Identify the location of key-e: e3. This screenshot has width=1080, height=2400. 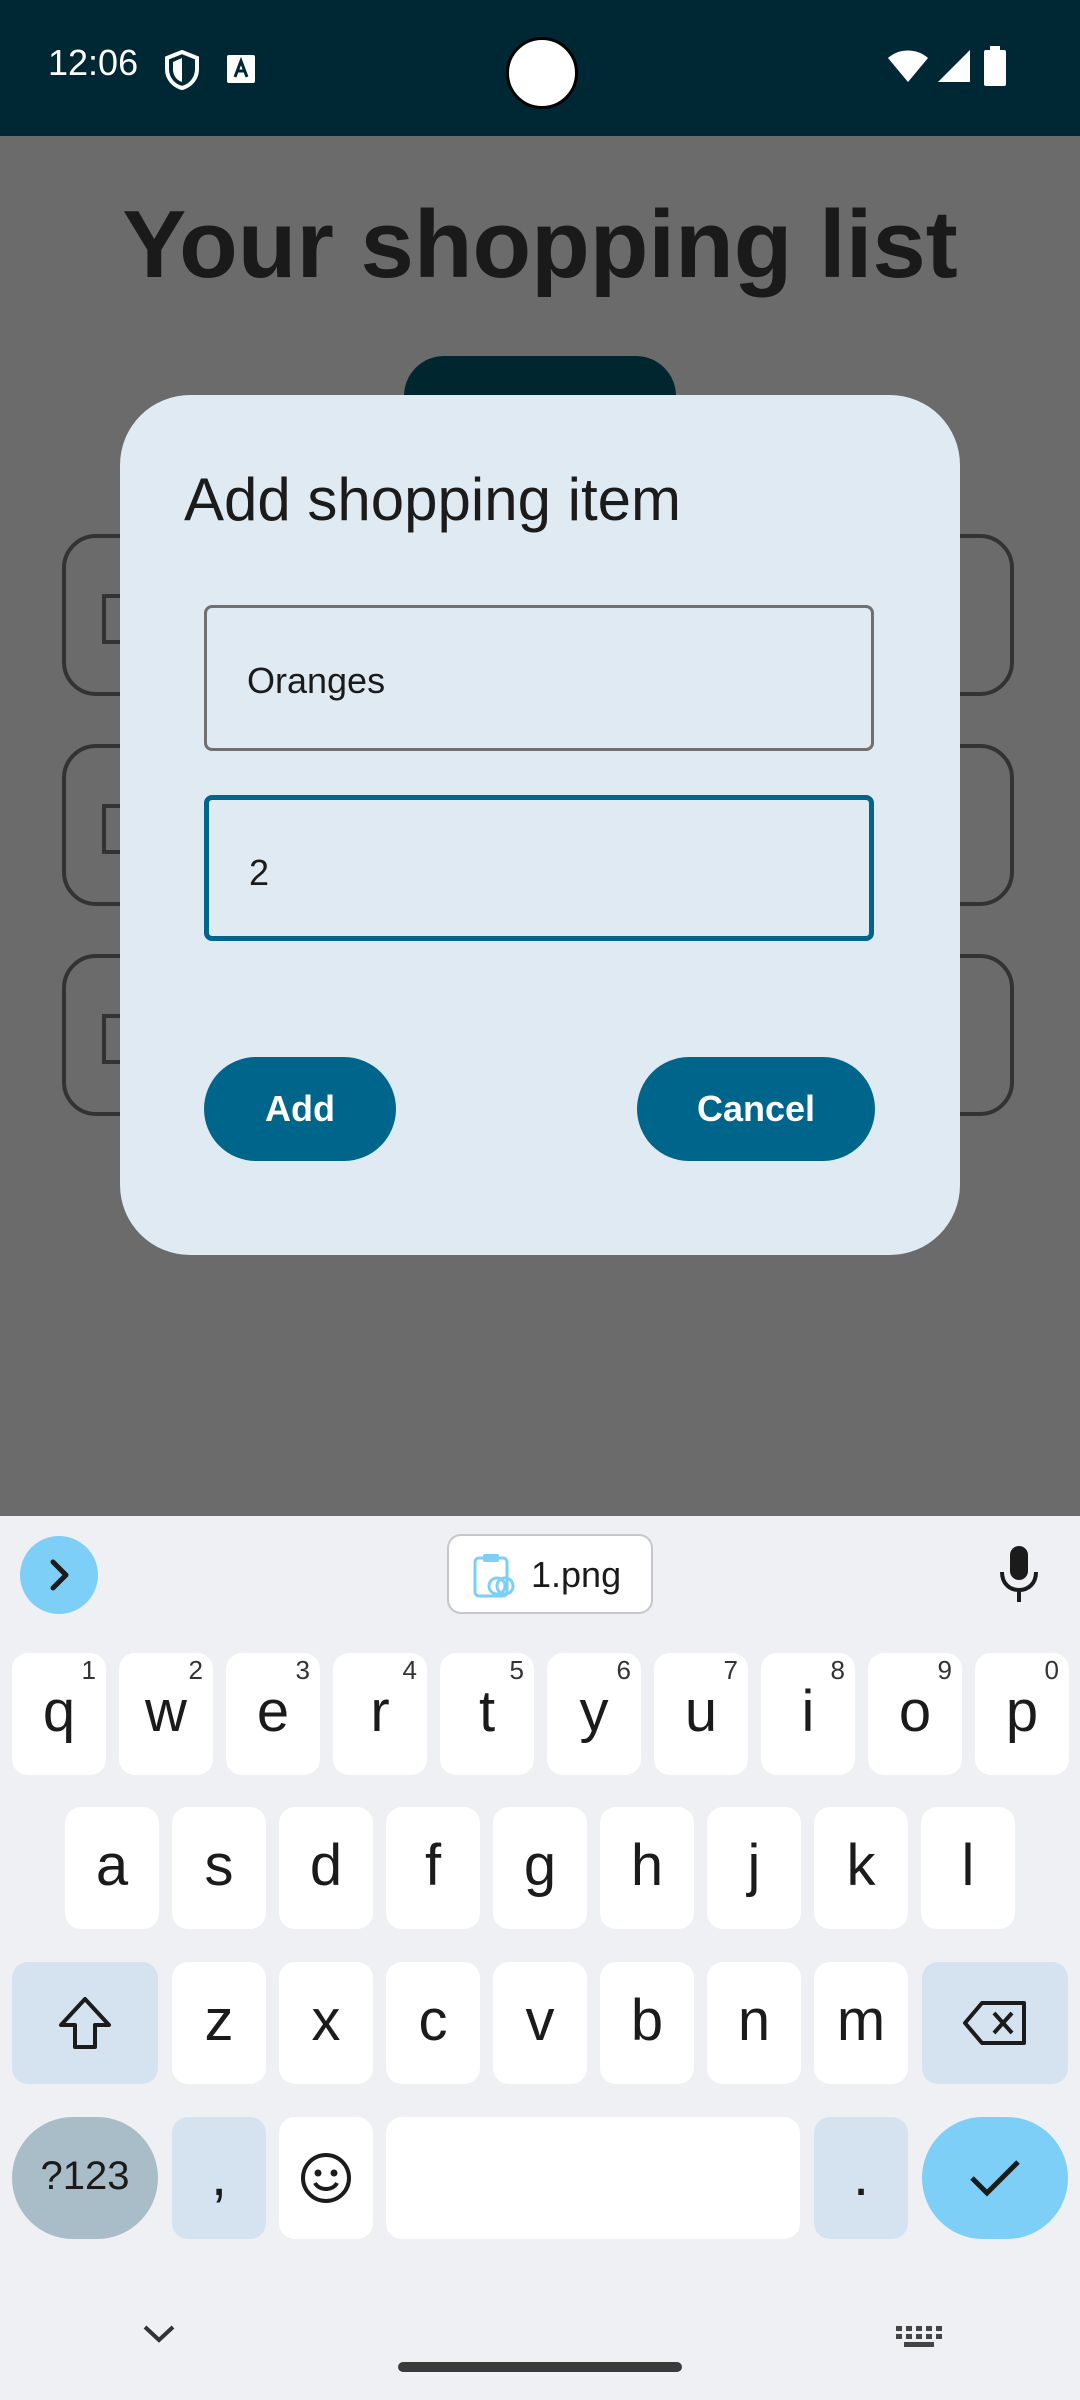
(273, 1714).